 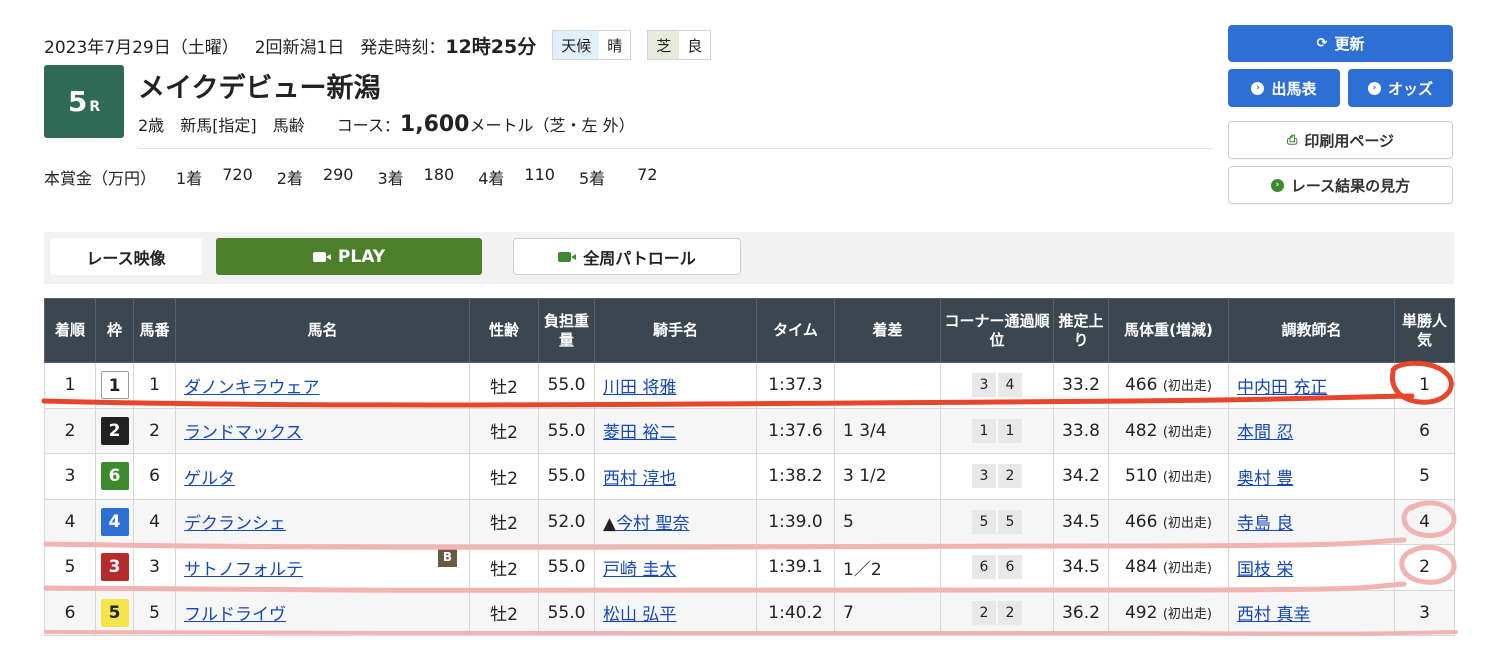 I want to click on refresh-button: ⟳ 更新, so click(x=1340, y=43).